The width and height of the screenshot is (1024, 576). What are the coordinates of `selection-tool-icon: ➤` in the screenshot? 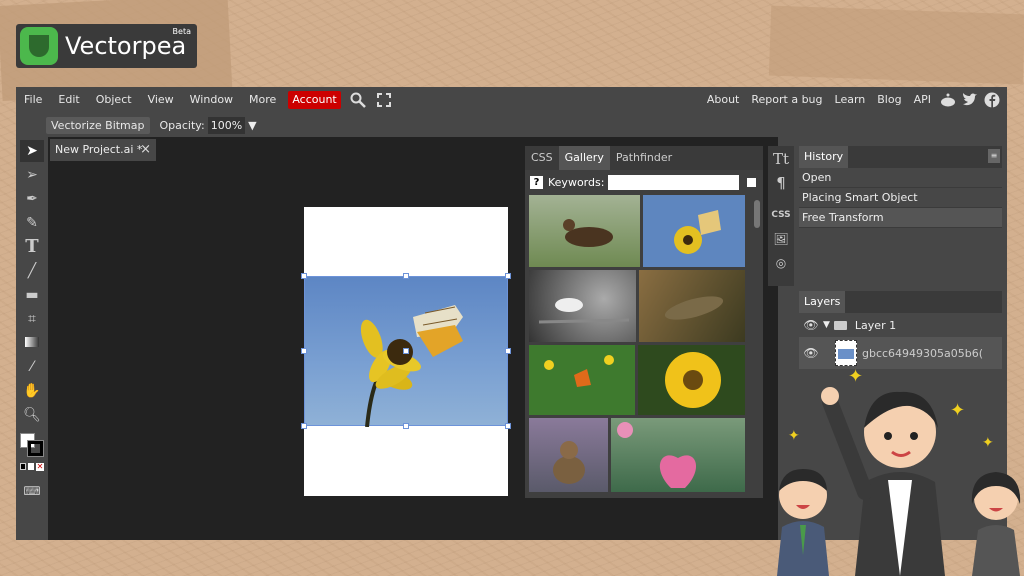 It's located at (32, 151).